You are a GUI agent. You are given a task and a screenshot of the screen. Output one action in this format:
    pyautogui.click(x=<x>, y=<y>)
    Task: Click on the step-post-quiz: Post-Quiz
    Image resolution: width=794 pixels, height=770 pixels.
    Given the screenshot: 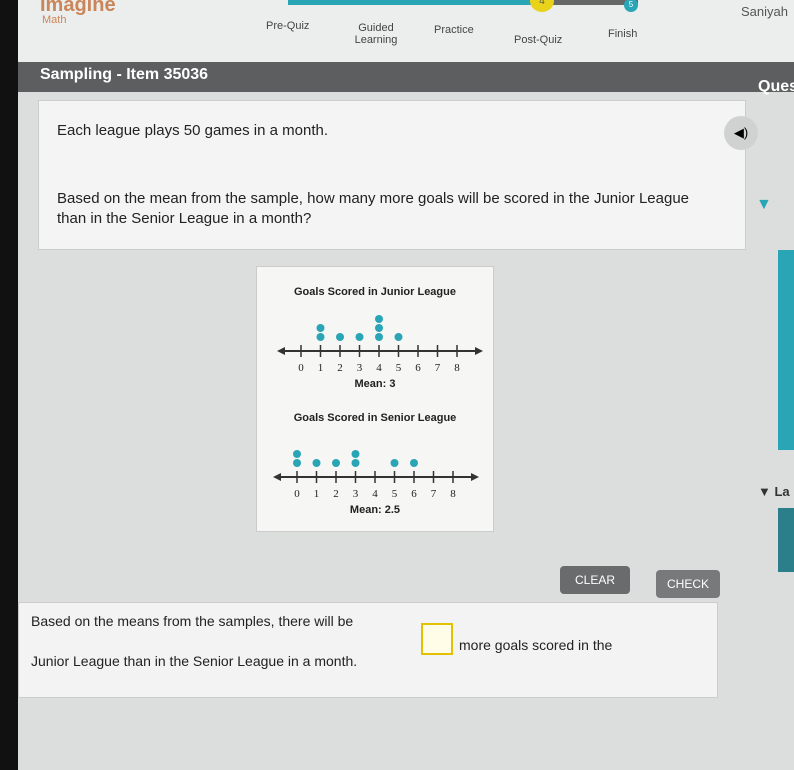 What is the action you would take?
    pyautogui.click(x=538, y=40)
    